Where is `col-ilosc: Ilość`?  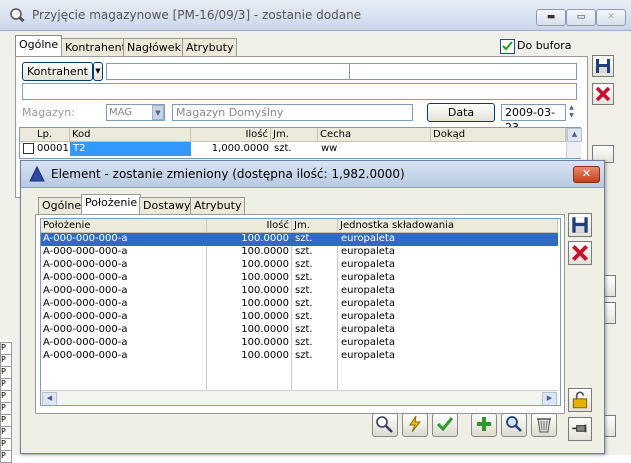
col-ilosc: Ilość is located at coordinates (231, 135).